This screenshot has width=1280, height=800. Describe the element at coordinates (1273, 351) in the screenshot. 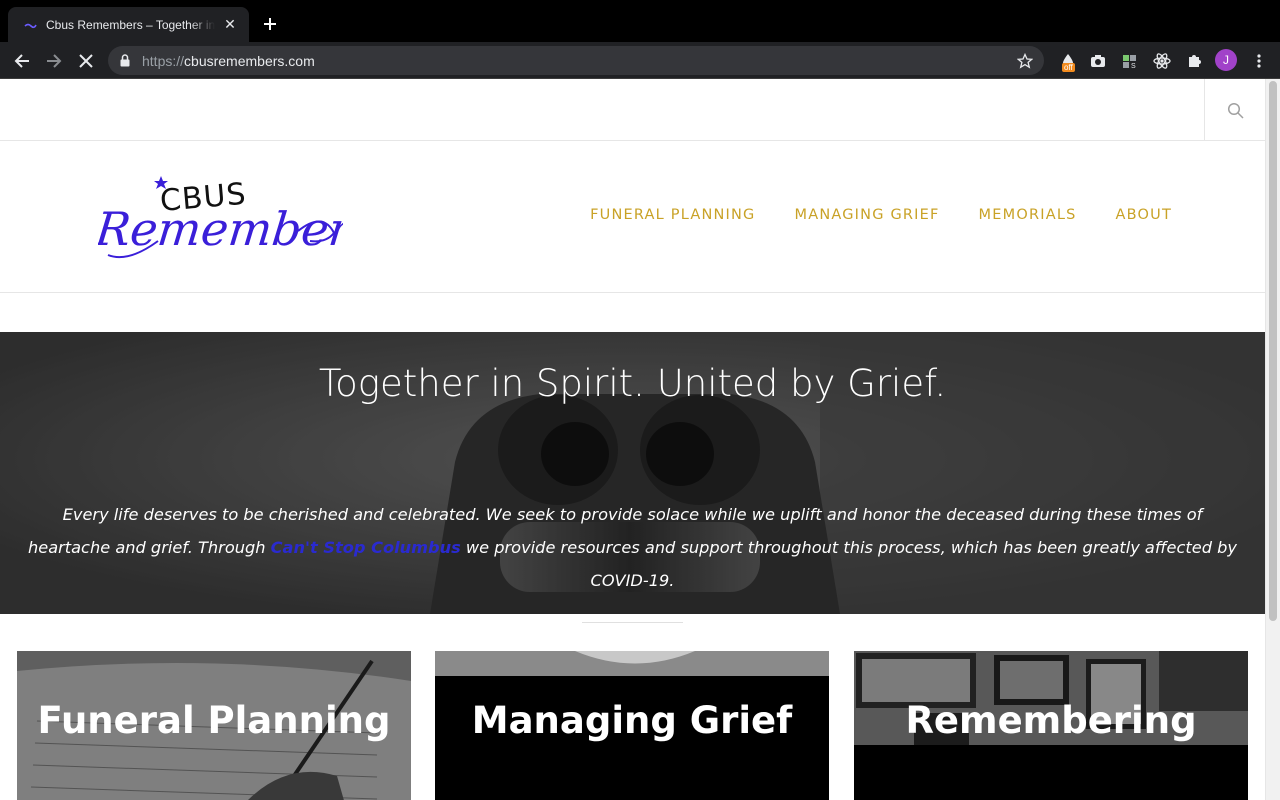

I see `scrollbar-thumb` at that location.